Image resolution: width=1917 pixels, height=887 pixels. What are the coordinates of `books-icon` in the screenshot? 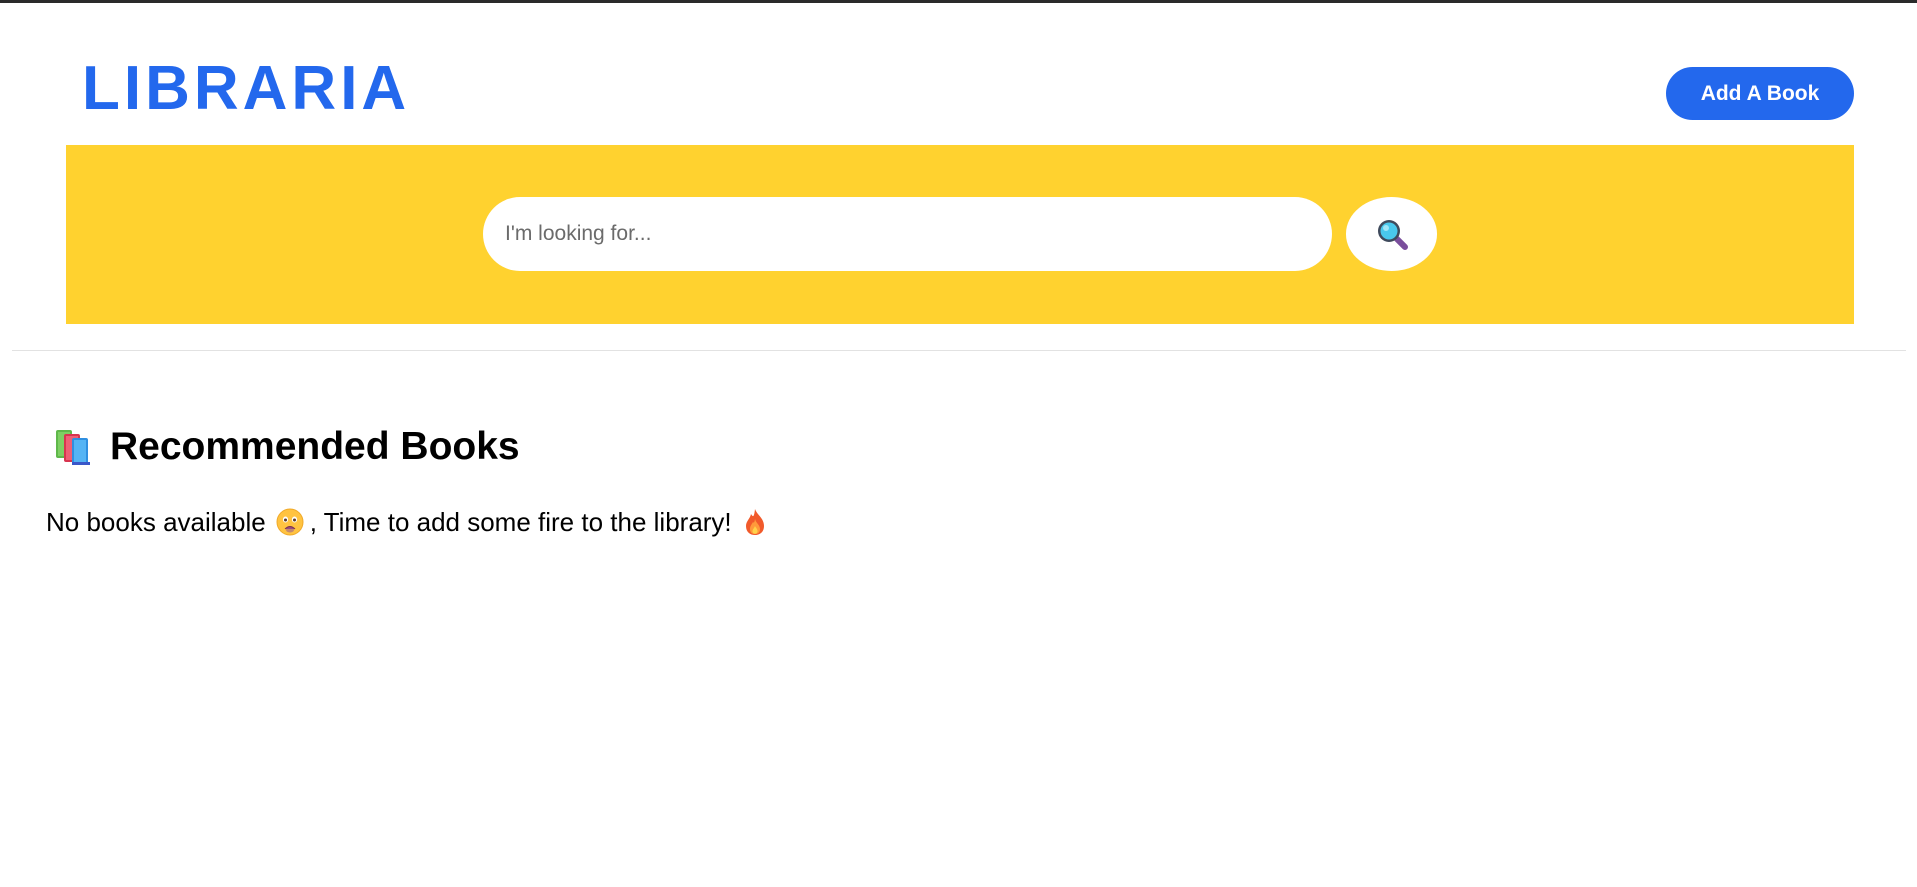 It's located at (73, 447).